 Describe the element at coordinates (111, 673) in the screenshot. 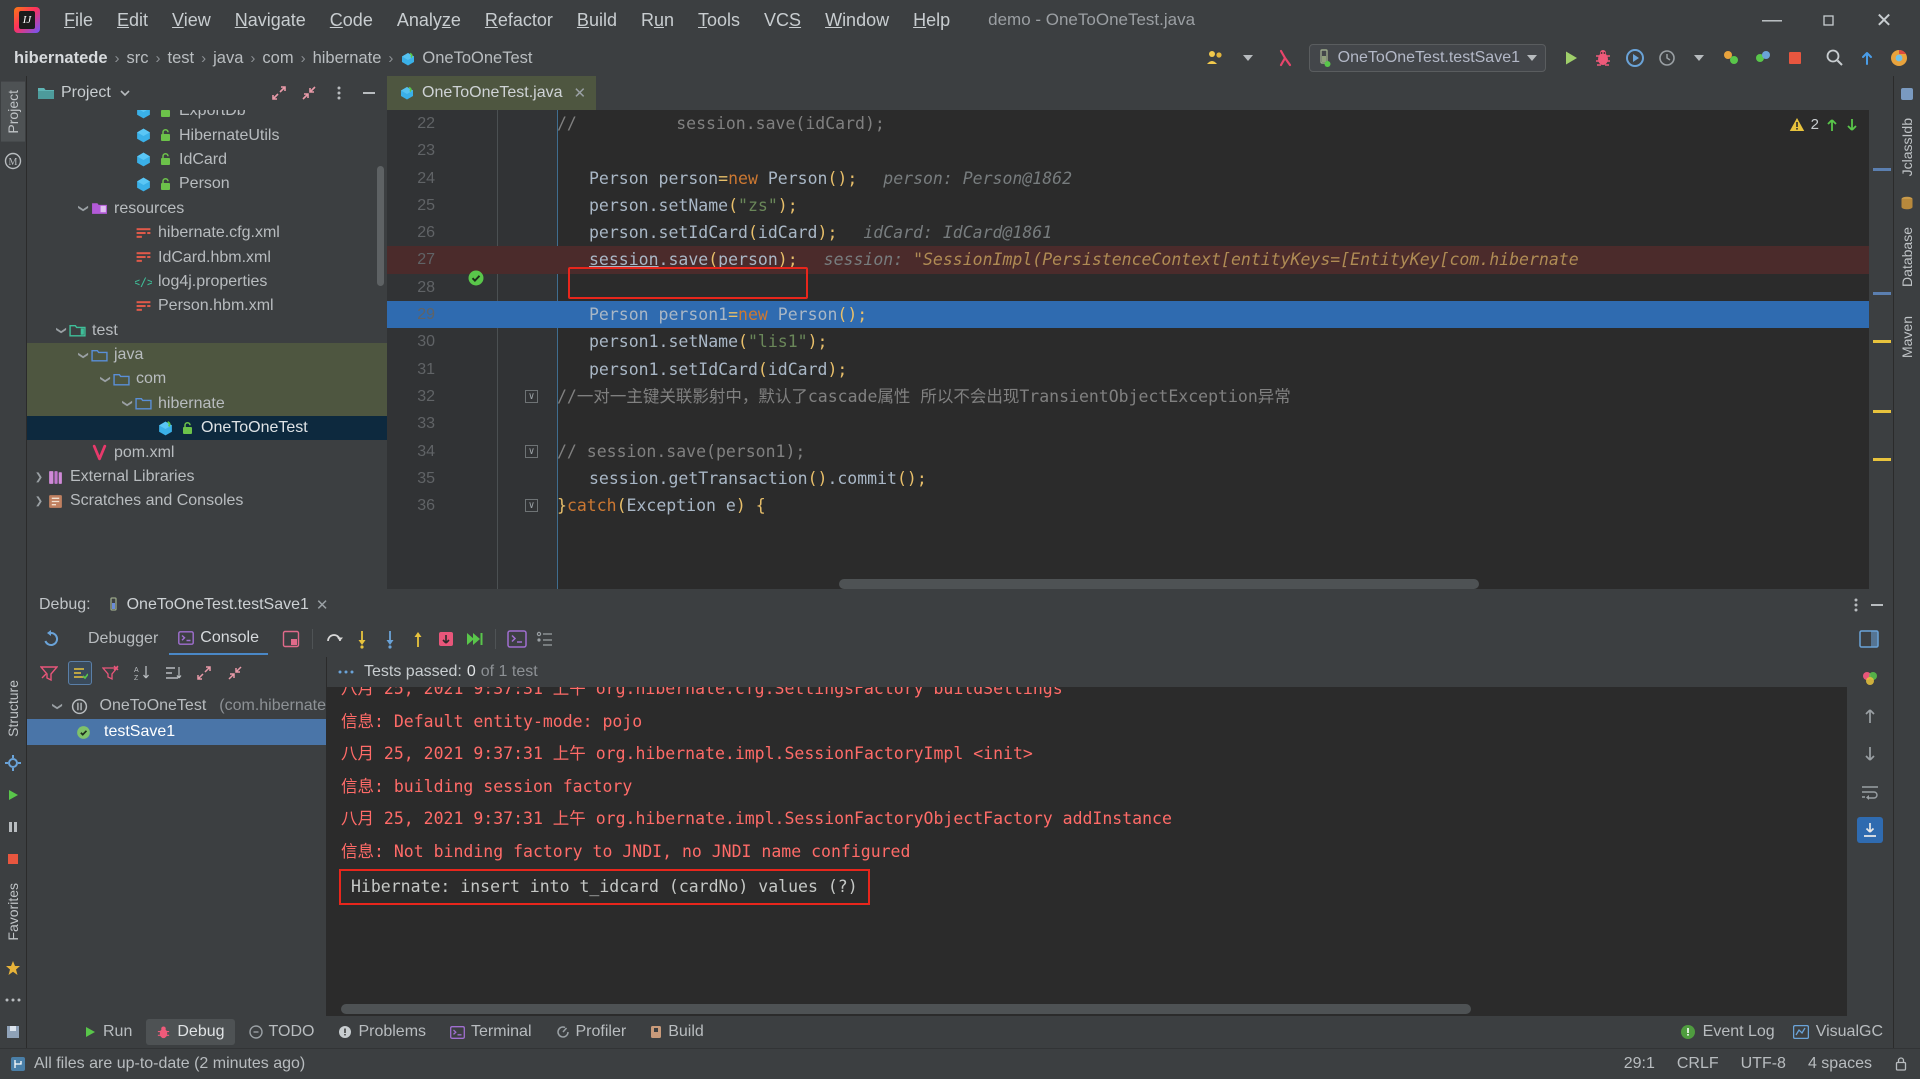

I see `hide-ignored-icon` at that location.